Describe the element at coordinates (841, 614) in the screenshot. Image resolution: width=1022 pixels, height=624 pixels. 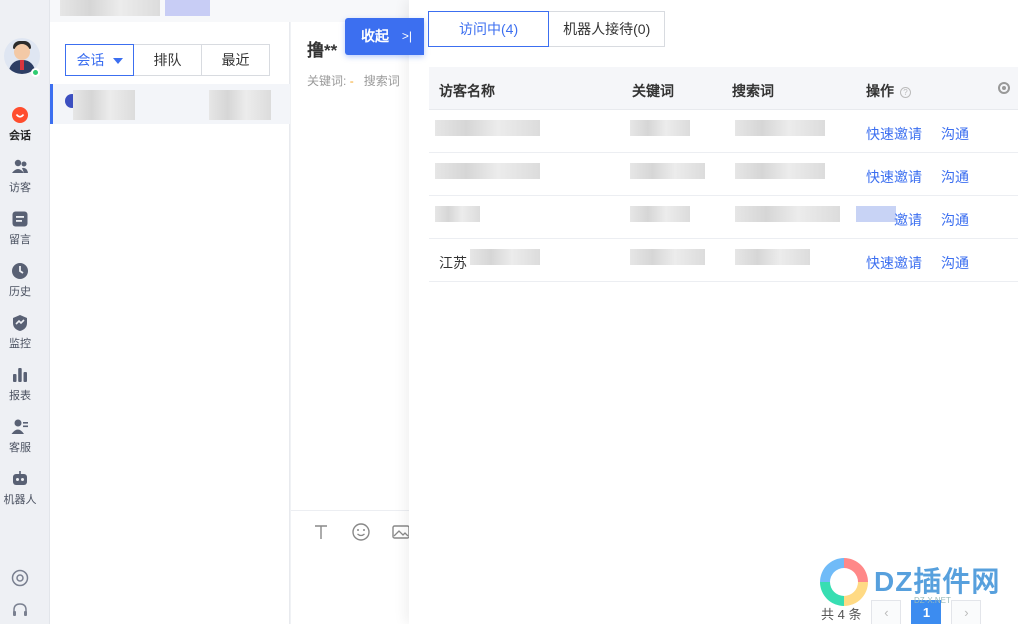
I see `pagination-total: 共 4 条` at that location.